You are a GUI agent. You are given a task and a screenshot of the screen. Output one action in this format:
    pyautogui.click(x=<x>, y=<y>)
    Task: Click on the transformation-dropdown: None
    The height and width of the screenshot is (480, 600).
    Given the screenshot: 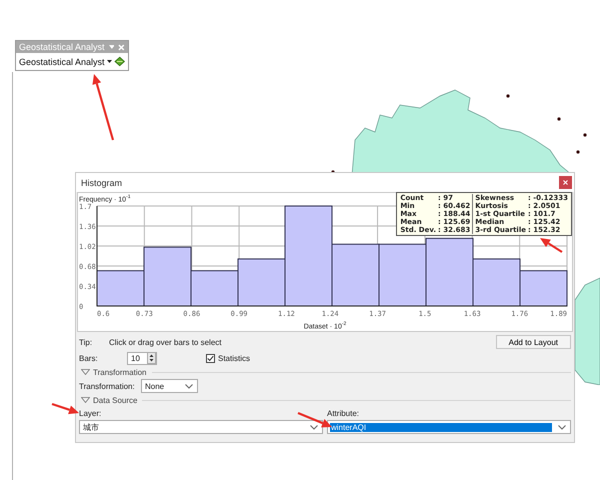 What is the action you would take?
    pyautogui.click(x=169, y=386)
    